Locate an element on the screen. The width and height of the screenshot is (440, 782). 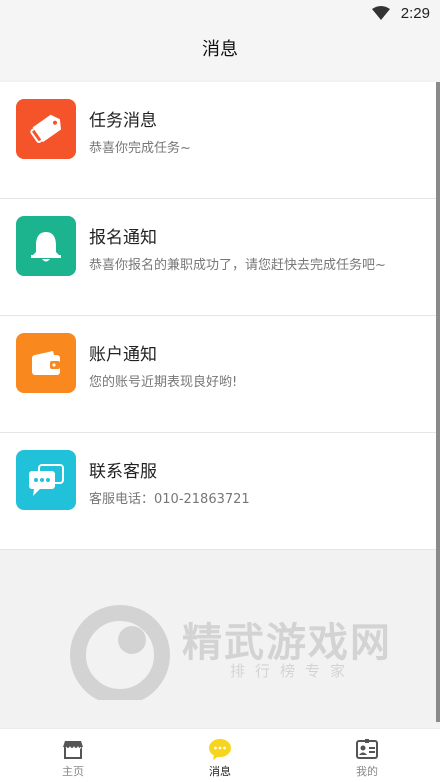
wallet-icon is located at coordinates (46, 363).